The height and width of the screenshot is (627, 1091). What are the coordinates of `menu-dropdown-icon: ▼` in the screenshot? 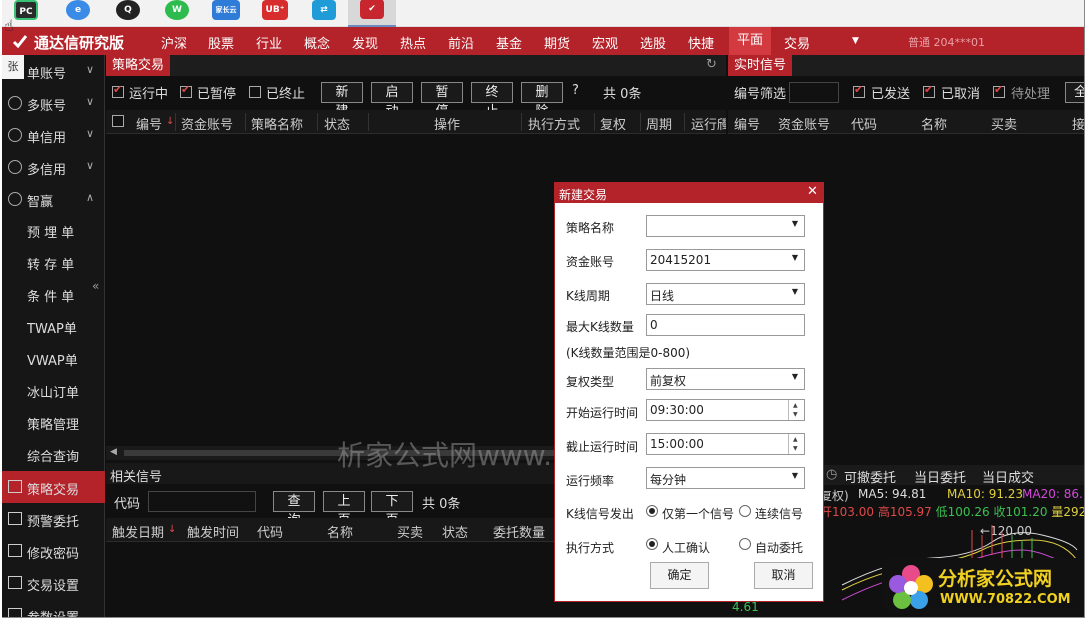 It's located at (855, 41).